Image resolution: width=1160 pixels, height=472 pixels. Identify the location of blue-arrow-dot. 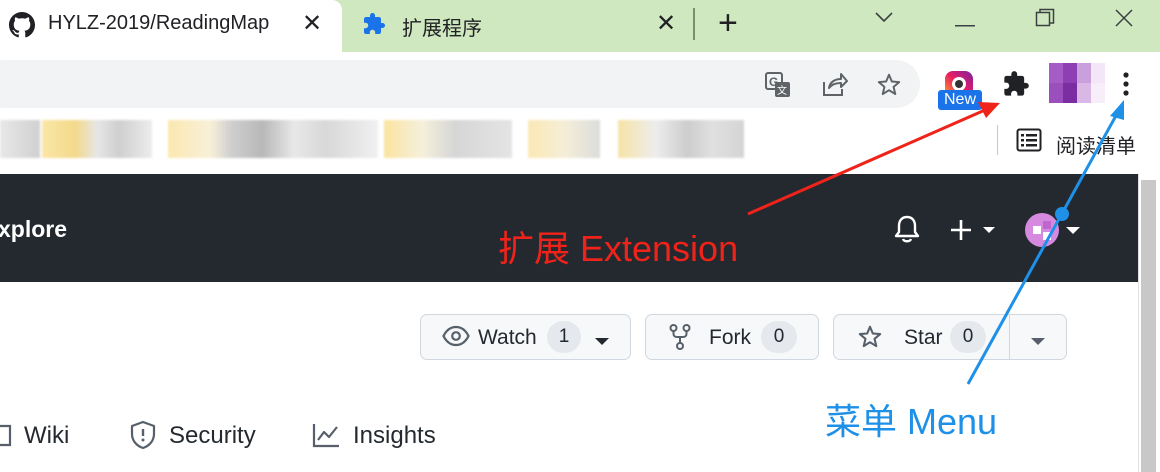
(1062, 214).